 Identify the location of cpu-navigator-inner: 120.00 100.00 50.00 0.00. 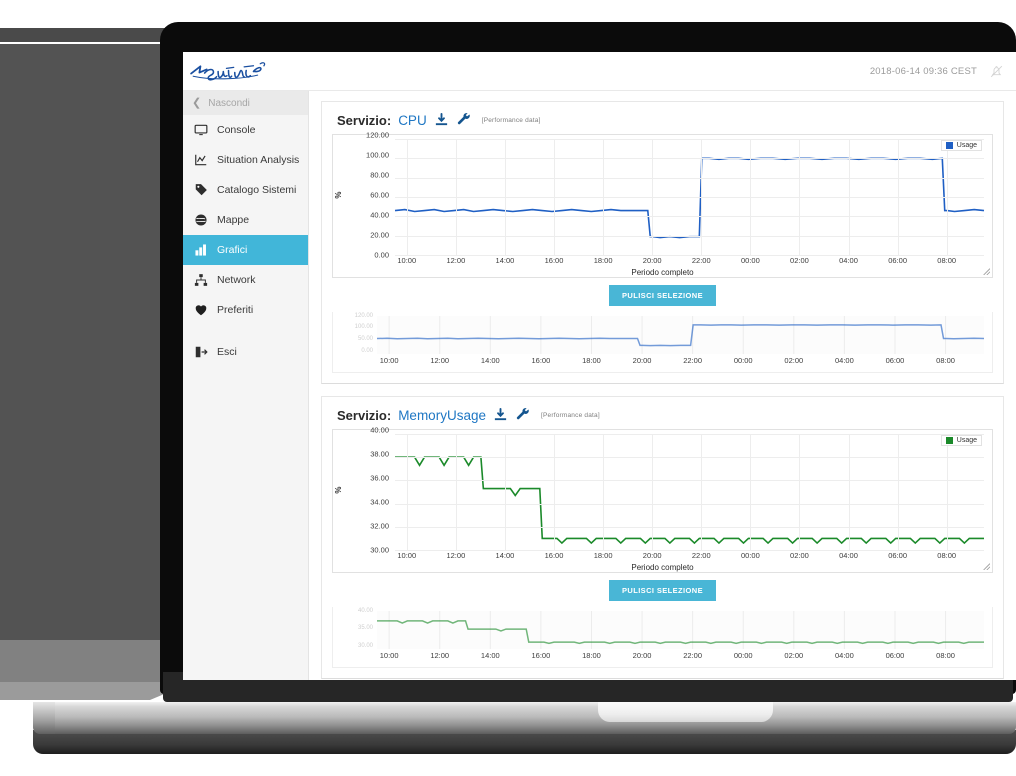
(662, 334).